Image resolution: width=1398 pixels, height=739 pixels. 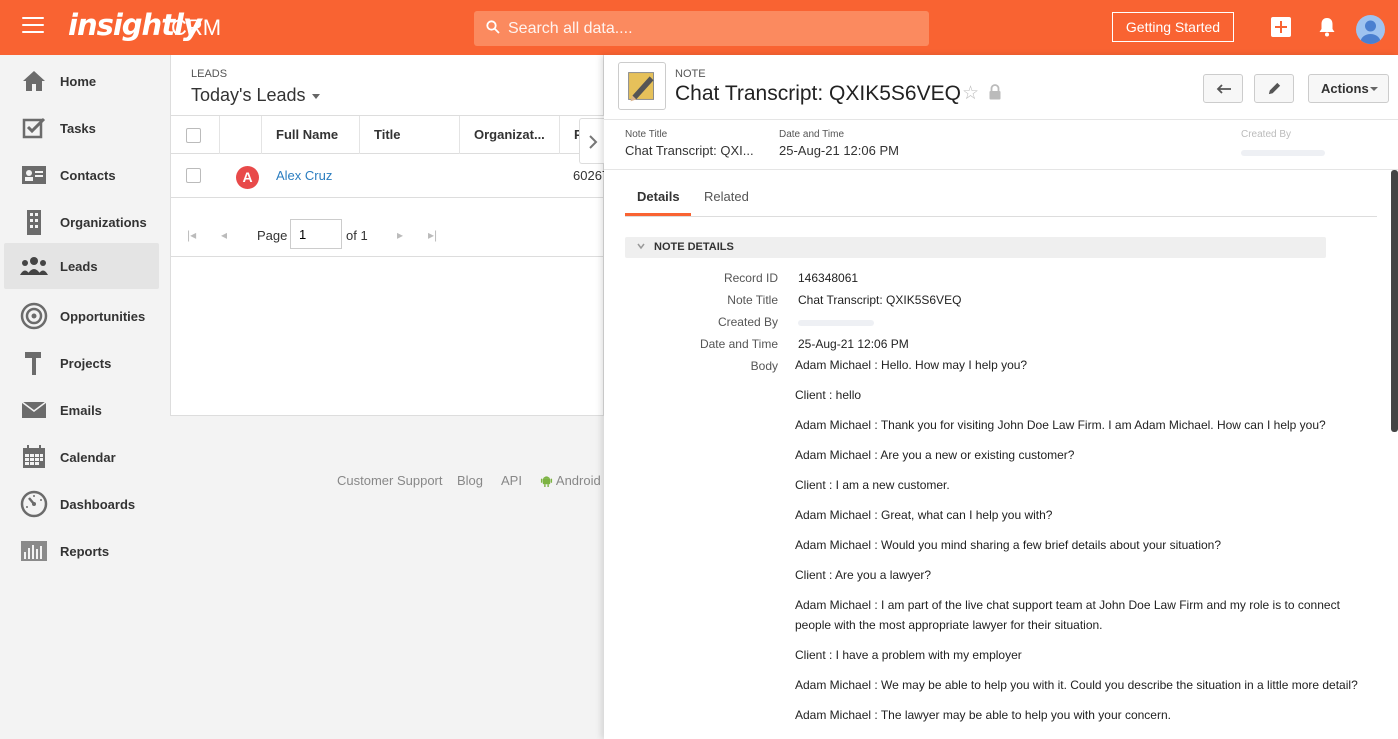 I want to click on sidebar-item-calendar: Calendar, so click(x=81, y=457).